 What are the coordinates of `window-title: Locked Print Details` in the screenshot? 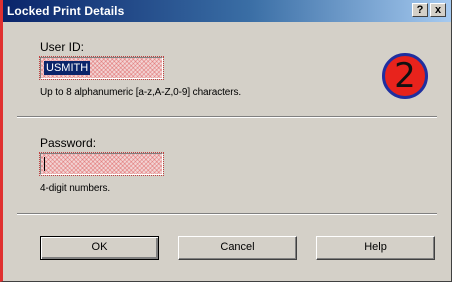 It's located at (66, 11).